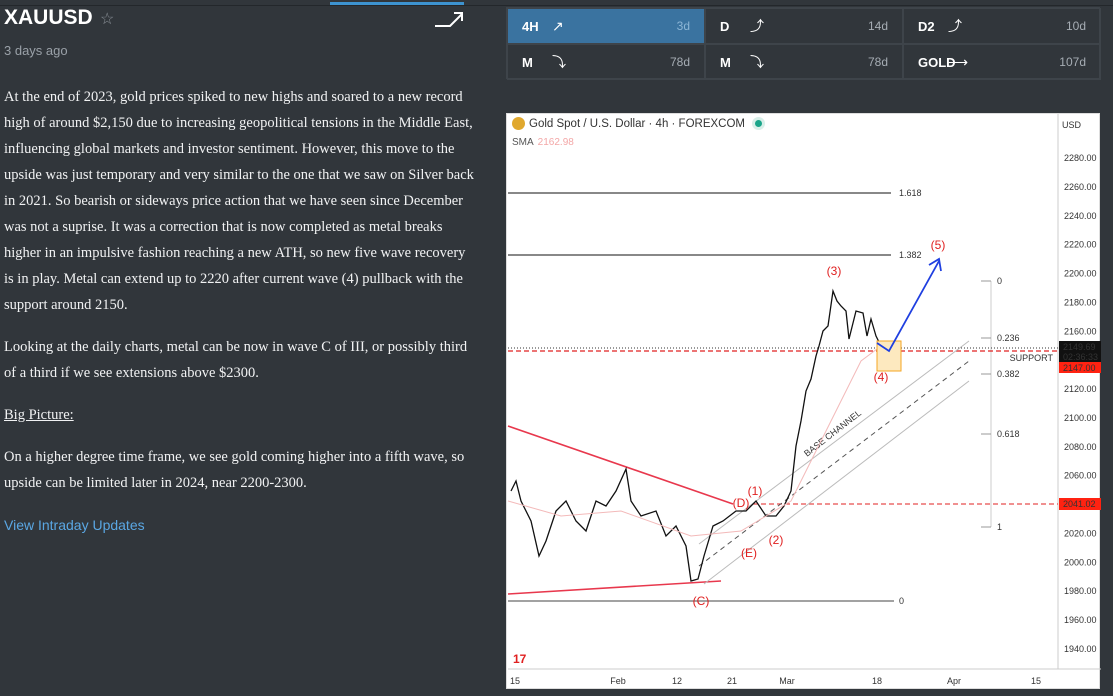 This screenshot has height=696, width=1113. Describe the element at coordinates (787, 681) in the screenshot. I see `time-tick: Mar` at that location.